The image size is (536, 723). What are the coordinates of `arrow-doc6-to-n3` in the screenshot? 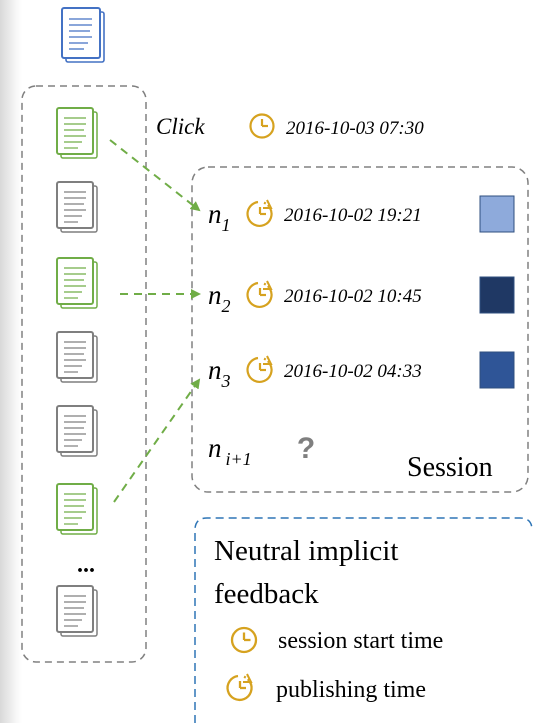 It's located at (157, 440).